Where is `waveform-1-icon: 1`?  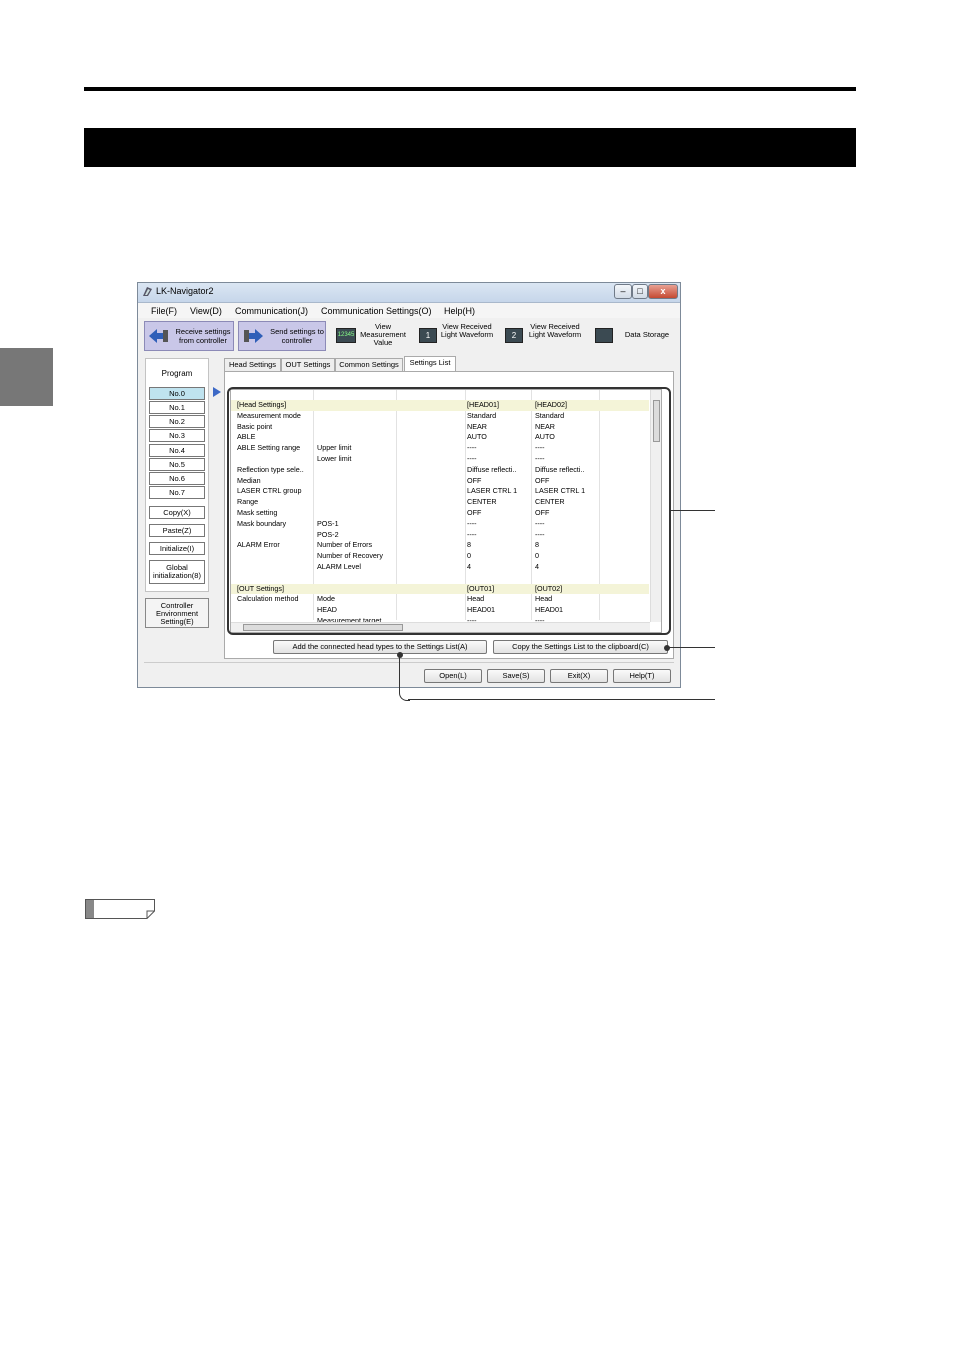
waveform-1-icon: 1 is located at coordinates (428, 335).